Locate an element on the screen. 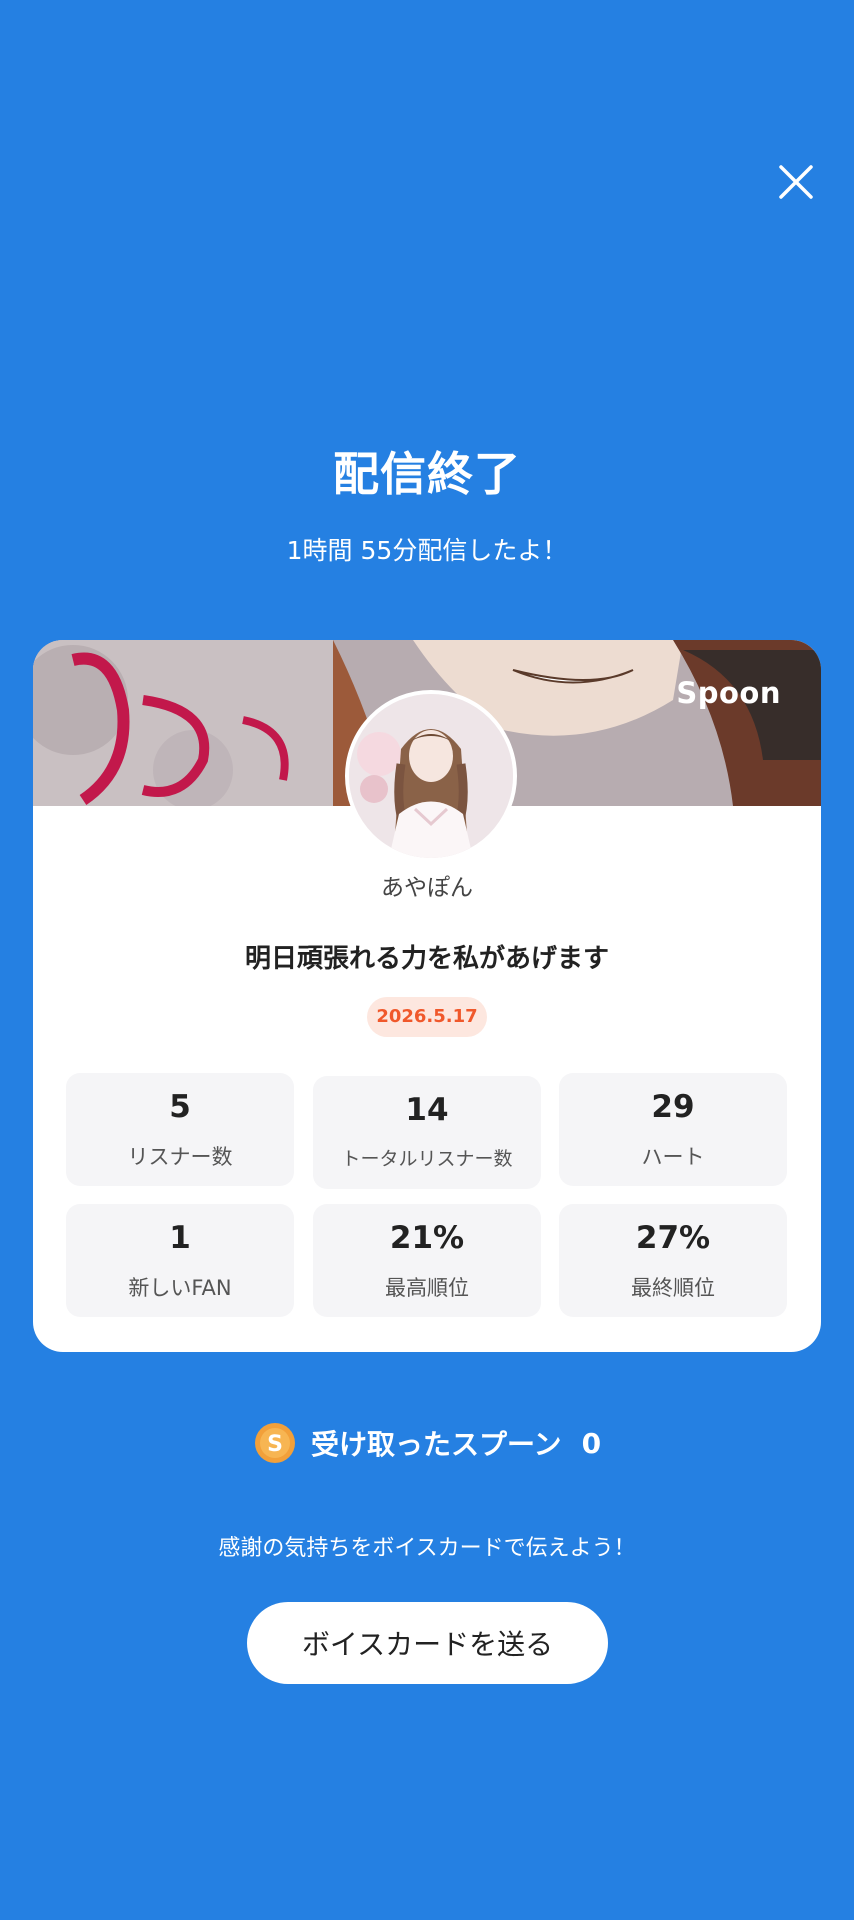 Image resolution: width=854 pixels, height=1920 pixels. stat-label: トータルリスナー数 is located at coordinates (427, 1159).